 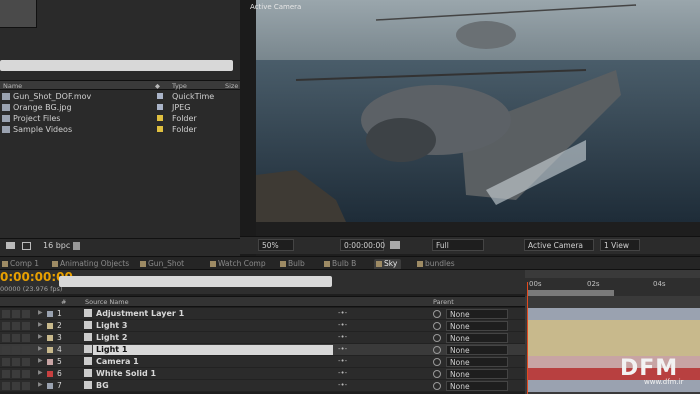 What do you see at coordinates (262, 326) in the screenshot?
I see `layer-row: ▶ 2 Light 3 -•- None` at bounding box center [262, 326].